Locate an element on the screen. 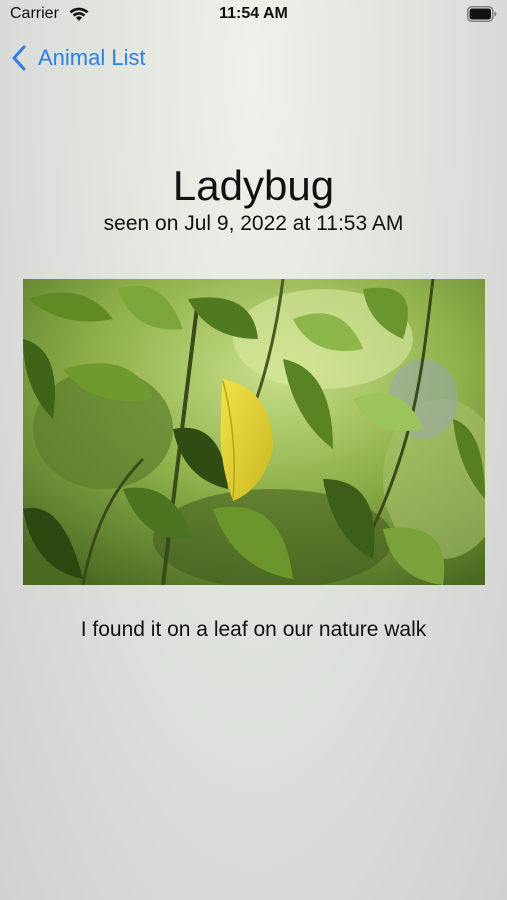  status-bar: Carrier 11:54 AM is located at coordinates (253, 15).